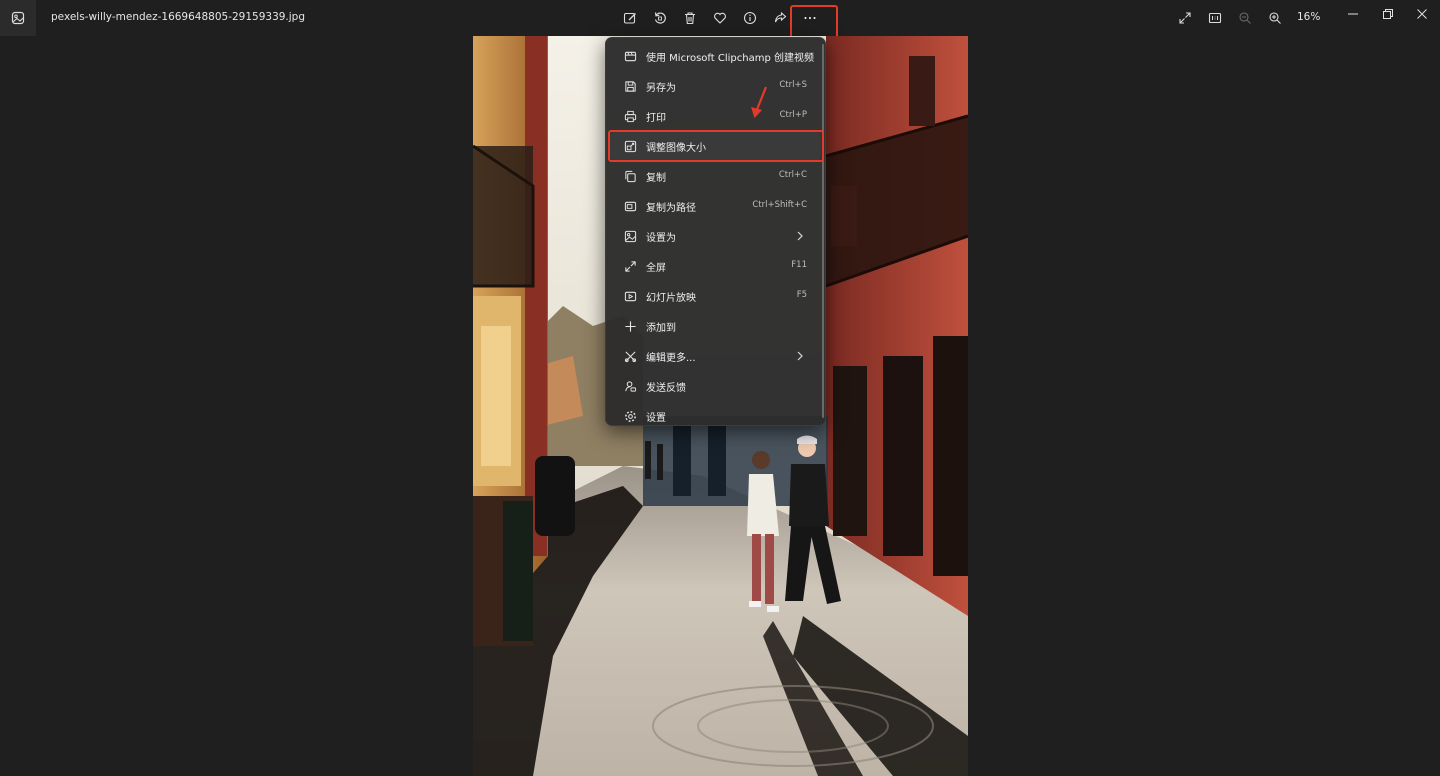 This screenshot has width=1440, height=776. I want to click on rotate-button, so click(660, 18).